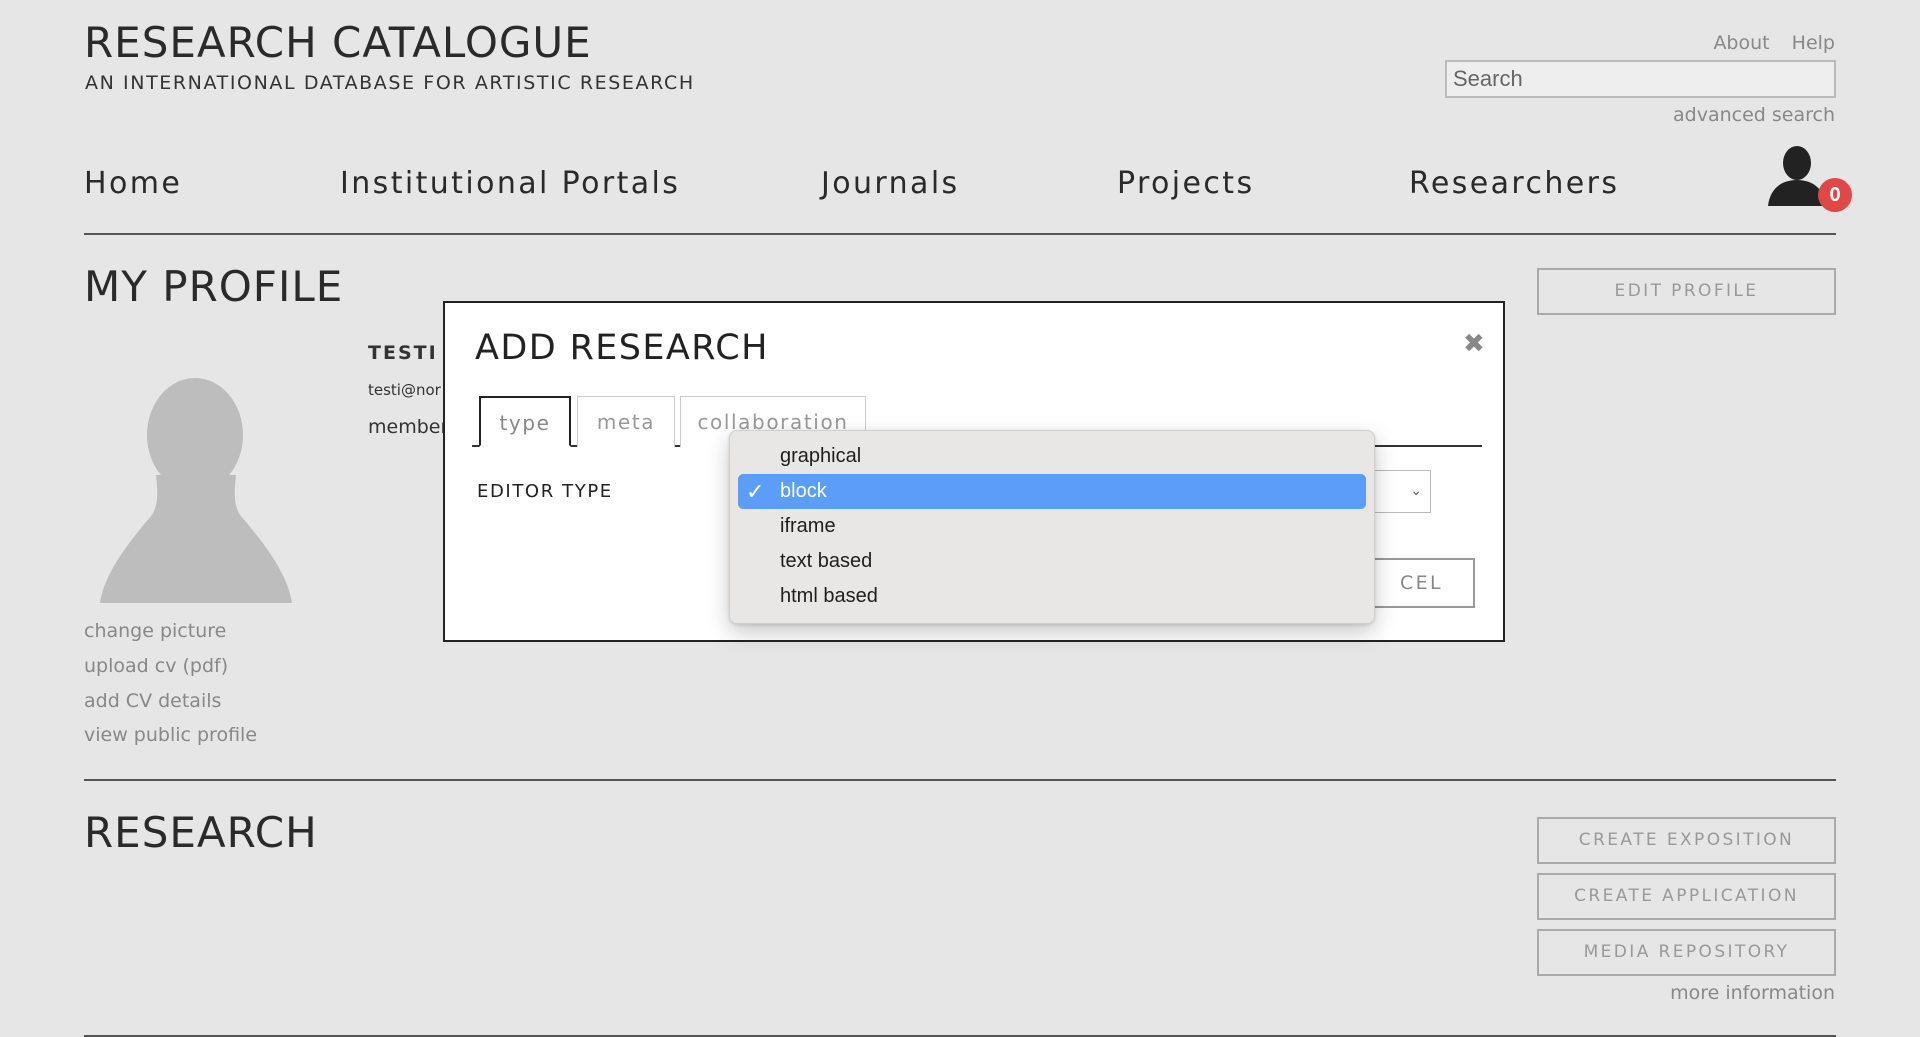 Image resolution: width=1920 pixels, height=1037 pixels. What do you see at coordinates (1185, 183) in the screenshot?
I see `nav-projects: Projects` at bounding box center [1185, 183].